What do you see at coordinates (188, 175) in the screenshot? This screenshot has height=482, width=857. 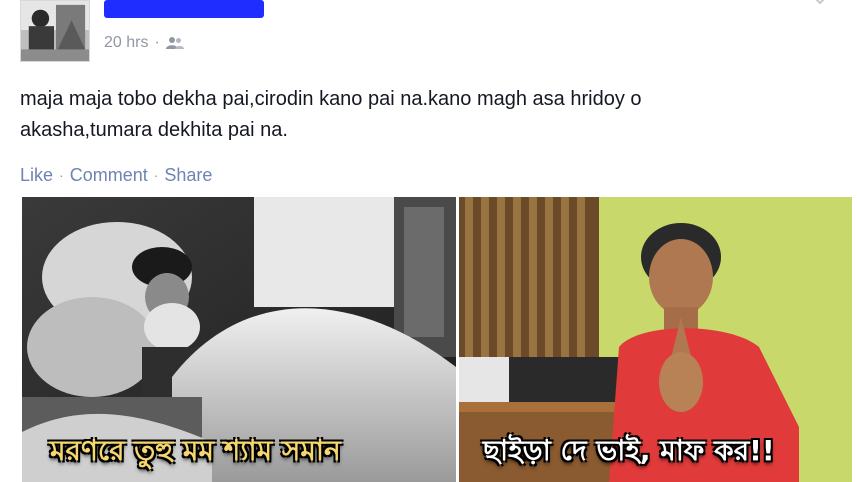 I see `share-link: Share` at bounding box center [188, 175].